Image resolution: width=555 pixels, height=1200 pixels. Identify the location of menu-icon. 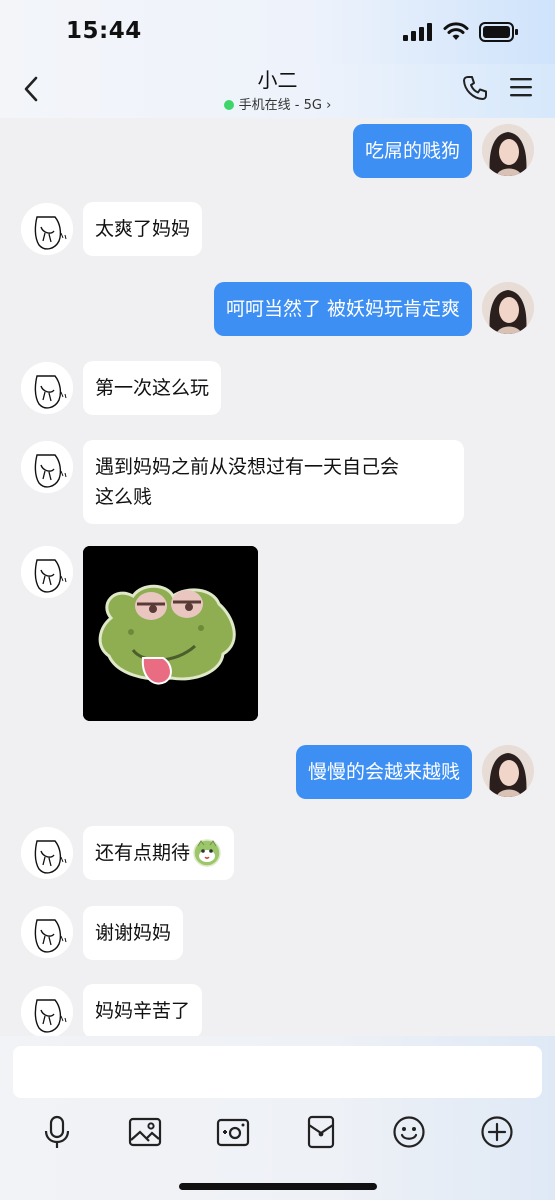
(521, 87).